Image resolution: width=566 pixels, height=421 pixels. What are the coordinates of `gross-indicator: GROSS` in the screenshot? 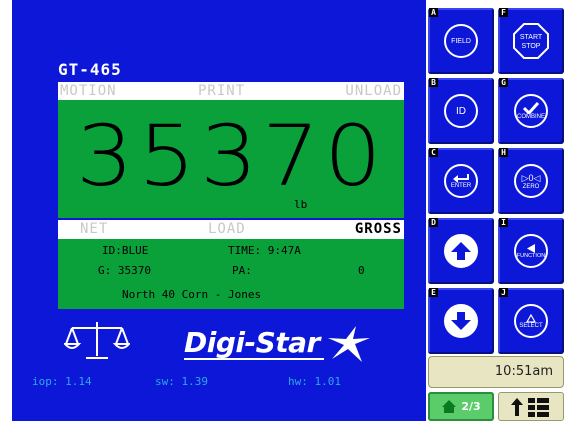 It's located at (378, 229).